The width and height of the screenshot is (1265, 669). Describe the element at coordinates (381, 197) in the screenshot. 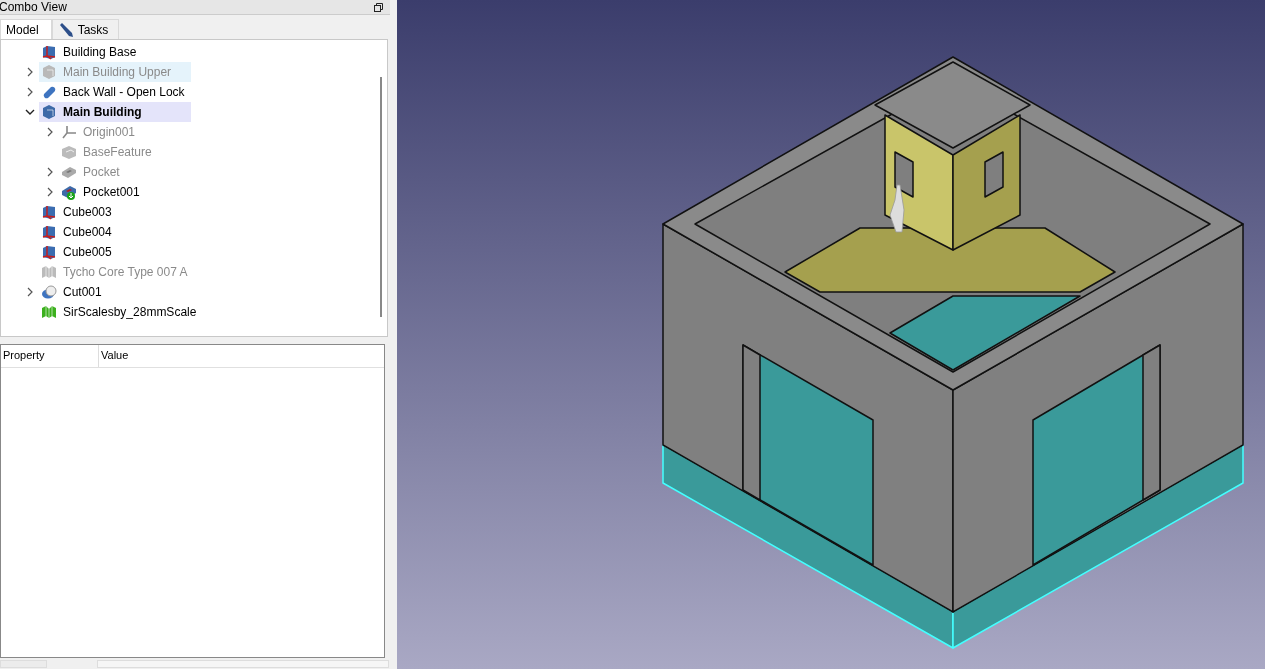

I see `scrollbar` at that location.